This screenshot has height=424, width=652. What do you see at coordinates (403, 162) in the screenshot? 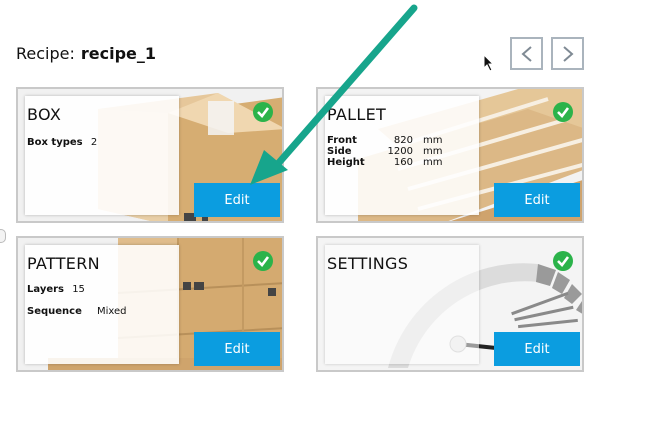
I see `prop-value: 160` at bounding box center [403, 162].